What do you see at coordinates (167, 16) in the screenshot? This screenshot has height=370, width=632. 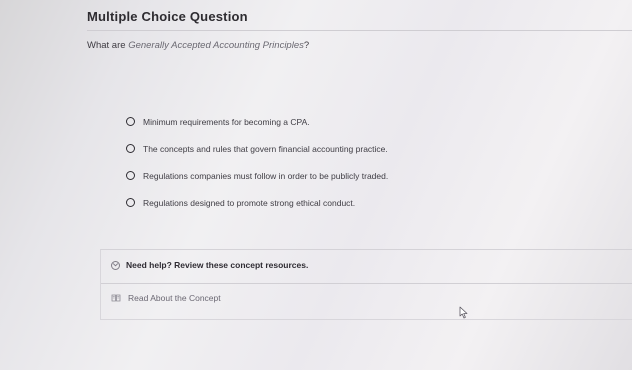 I see `page-title: Multiple Choice Question` at bounding box center [167, 16].